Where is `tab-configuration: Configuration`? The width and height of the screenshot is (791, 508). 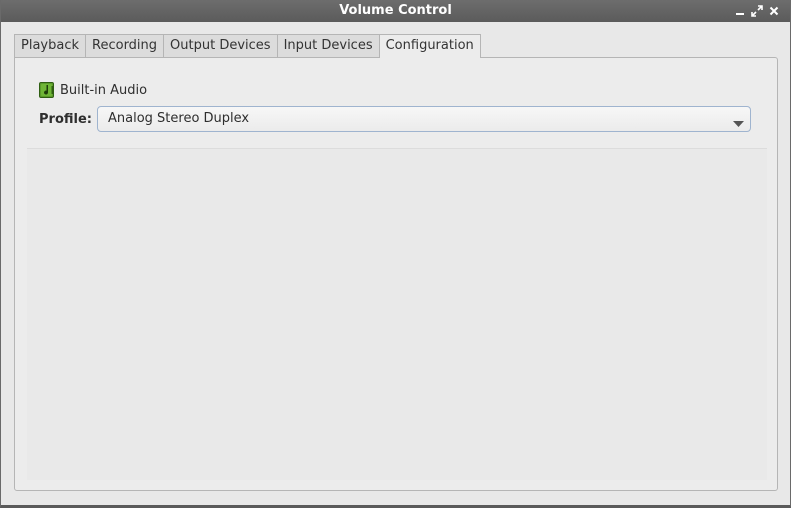 tab-configuration: Configuration is located at coordinates (429, 46).